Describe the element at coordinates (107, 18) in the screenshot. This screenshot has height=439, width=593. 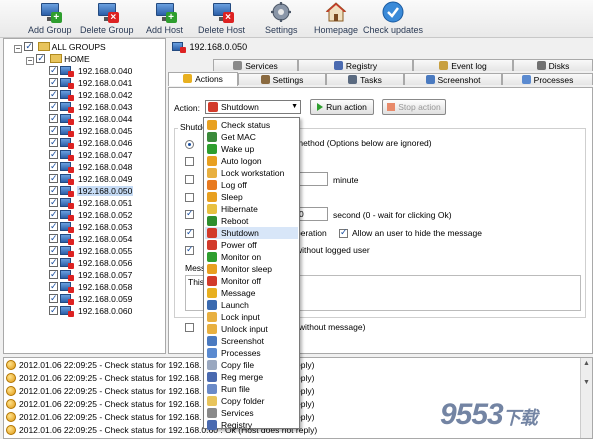
I see `delete-group-button: × Delete Group` at that location.